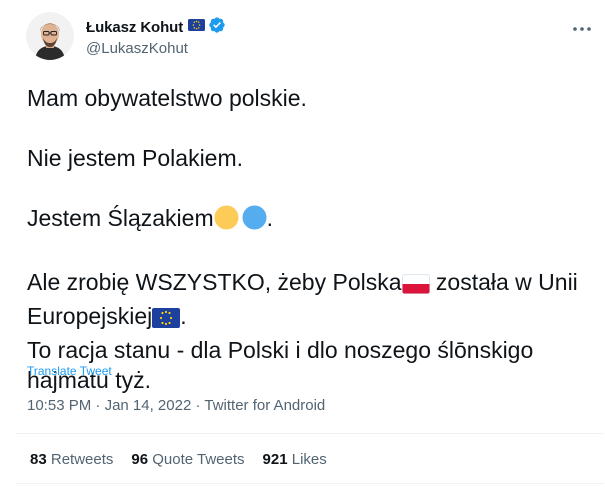 This screenshot has height=487, width=605. Describe the element at coordinates (217, 27) in the screenshot. I see `verified-badge-icon` at that location.